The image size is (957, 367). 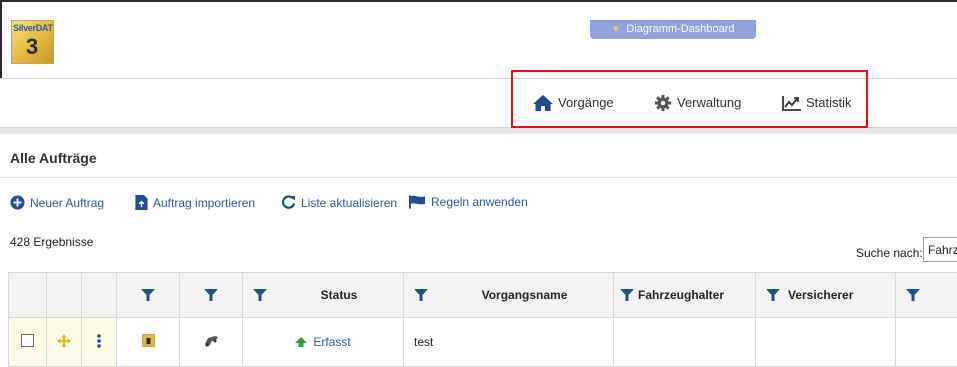 I want to click on new-order-button: Neuer Auftrag, so click(x=57, y=202).